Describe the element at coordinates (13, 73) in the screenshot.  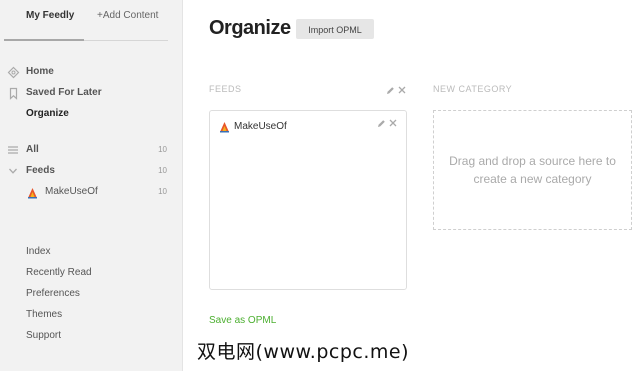
I see `home-icon` at that location.